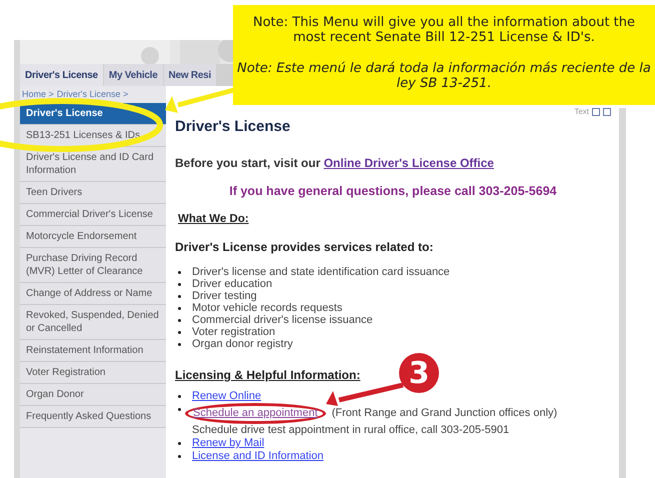  I want to click on nav-tab: New Resi, so click(190, 75).